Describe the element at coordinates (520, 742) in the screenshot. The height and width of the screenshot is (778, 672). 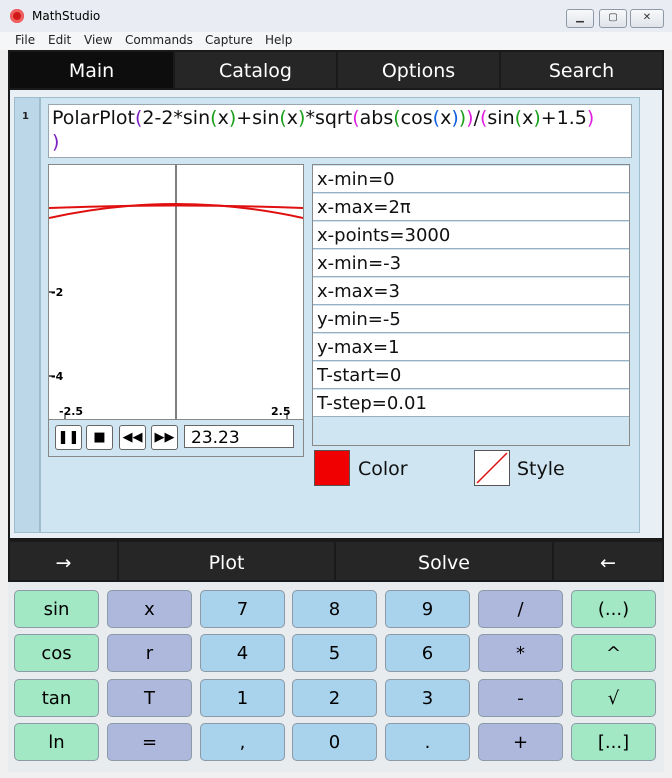
I see `key-sym-3-5: +` at that location.